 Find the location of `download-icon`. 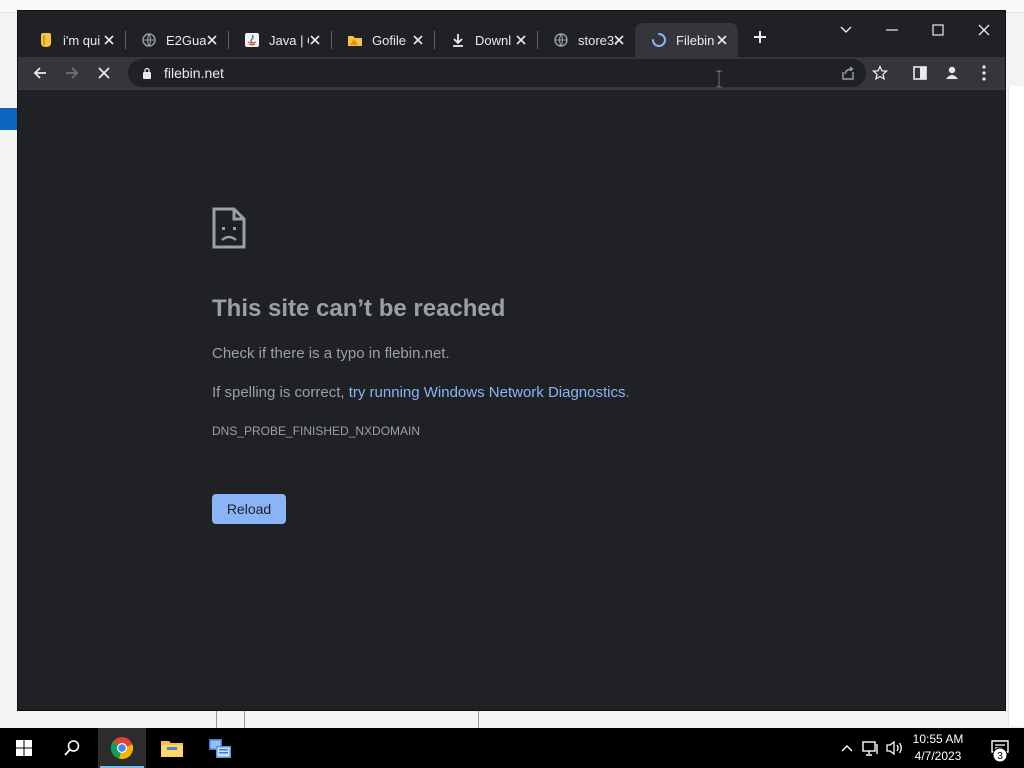

download-icon is located at coordinates (458, 40).